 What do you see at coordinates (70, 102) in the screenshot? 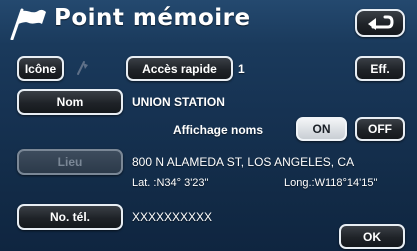
I see `name-button: Nom` at bounding box center [70, 102].